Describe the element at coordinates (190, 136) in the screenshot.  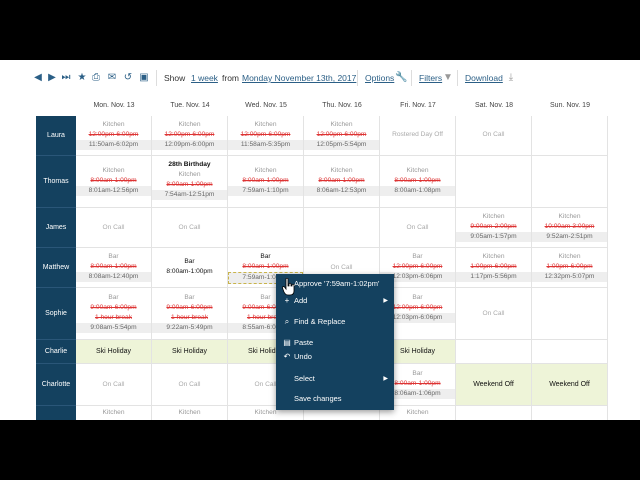
I see `shift-cell: Kitchen 12:00pm-6:00pm 12:09pm-6:00pm` at that location.